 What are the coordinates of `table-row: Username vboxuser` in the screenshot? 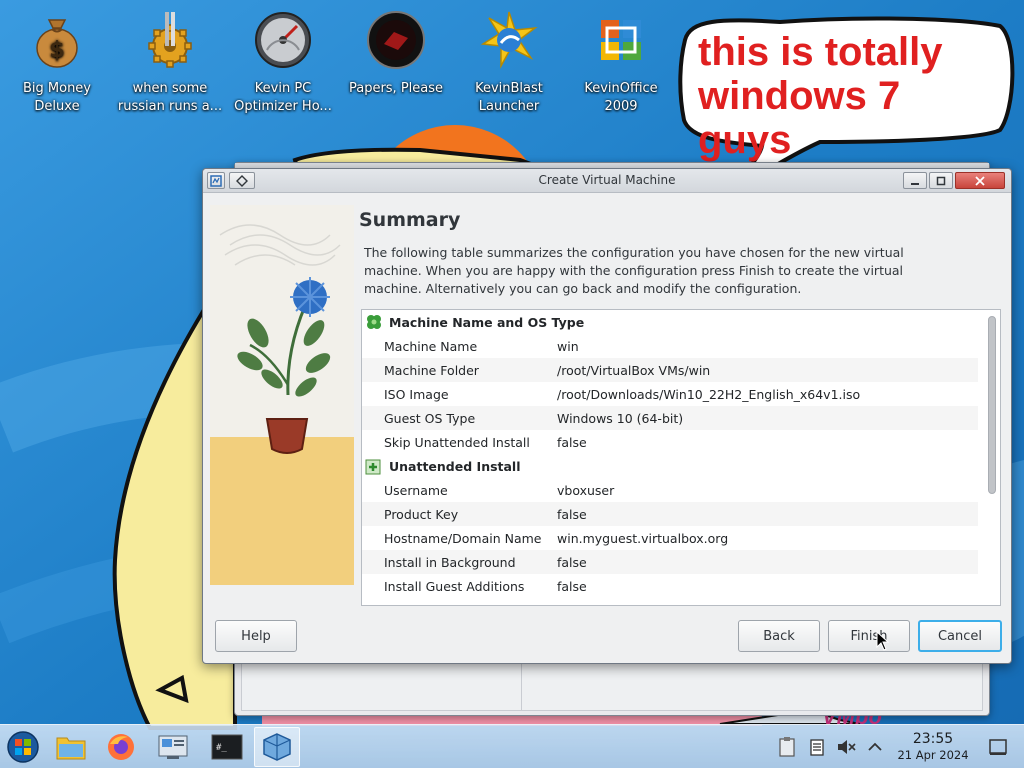 It's located at (670, 490).